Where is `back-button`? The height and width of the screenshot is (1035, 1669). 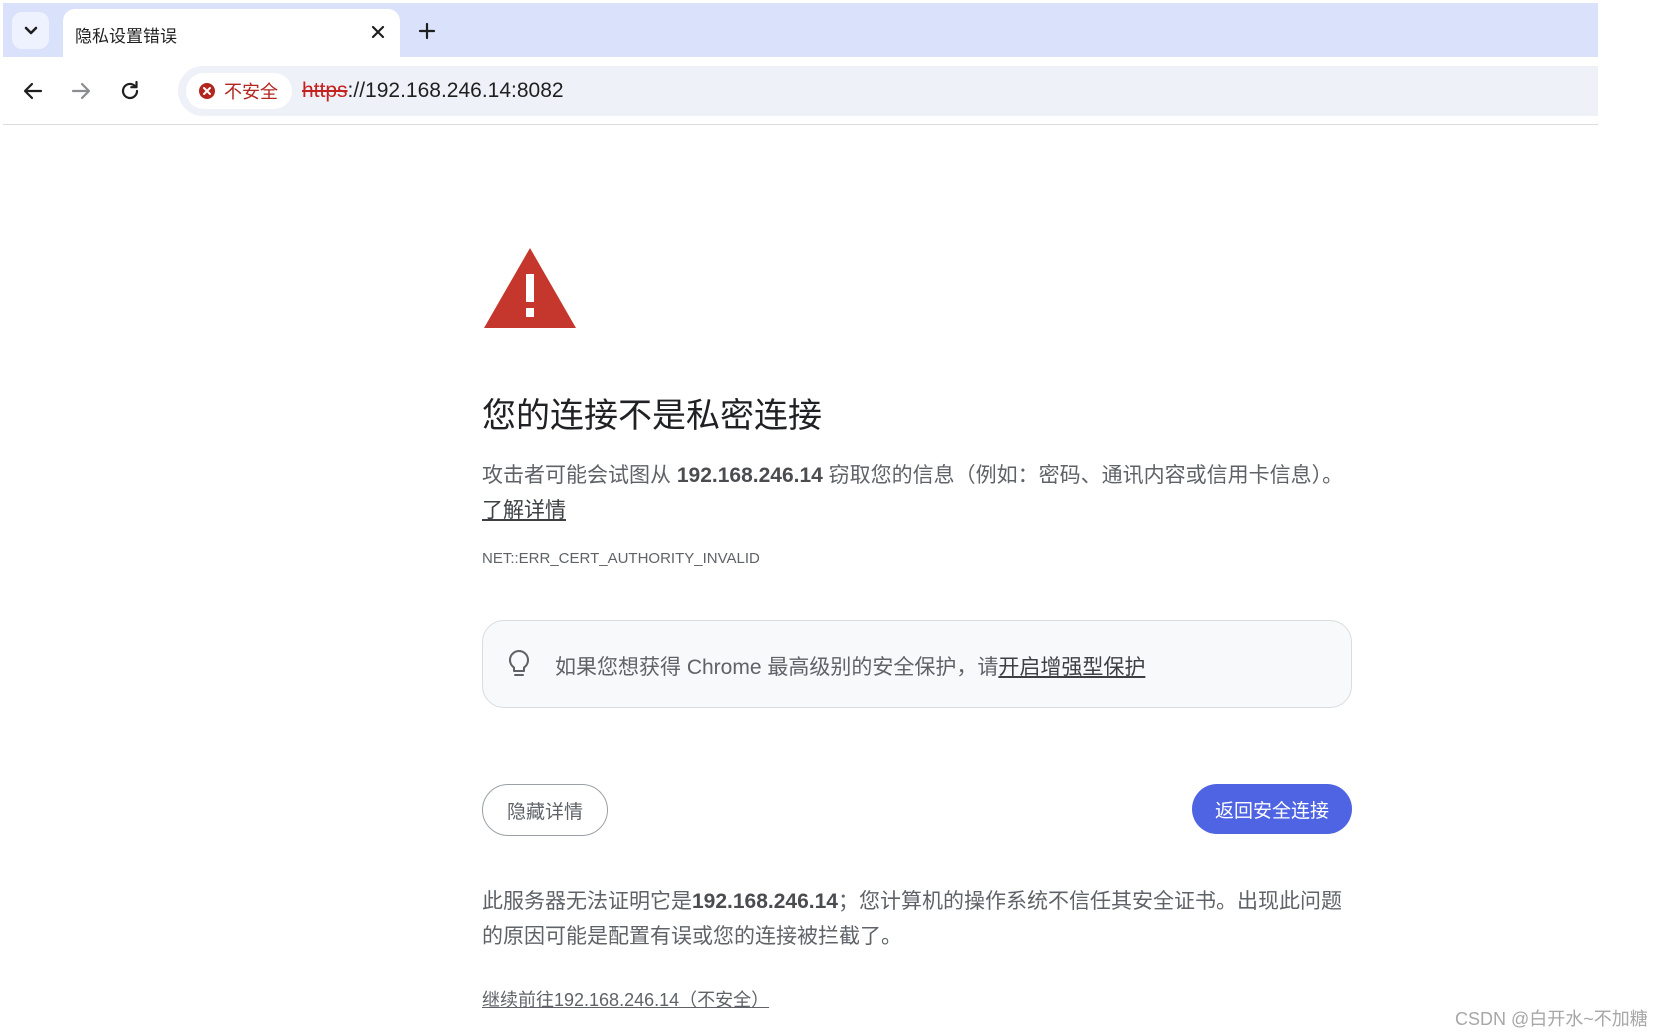 back-button is located at coordinates (33, 91).